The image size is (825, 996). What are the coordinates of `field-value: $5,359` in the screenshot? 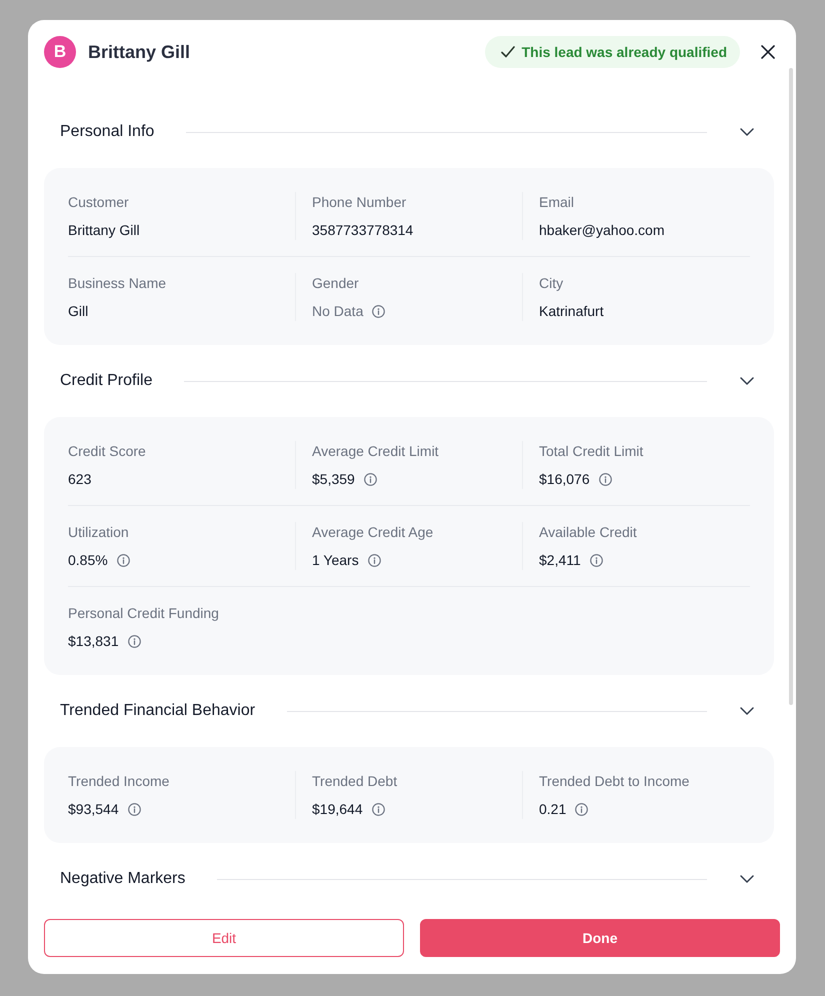 It's located at (333, 479).